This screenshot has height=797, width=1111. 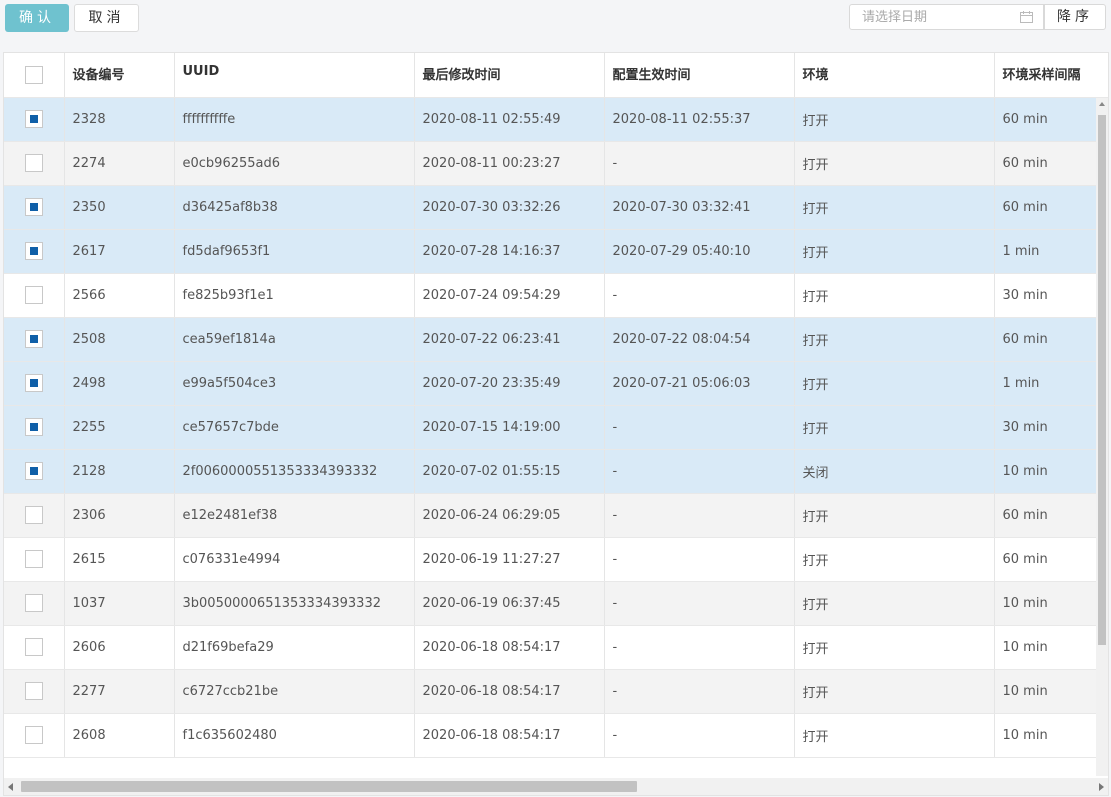 What do you see at coordinates (937, 17) in the screenshot?
I see `date-input` at bounding box center [937, 17].